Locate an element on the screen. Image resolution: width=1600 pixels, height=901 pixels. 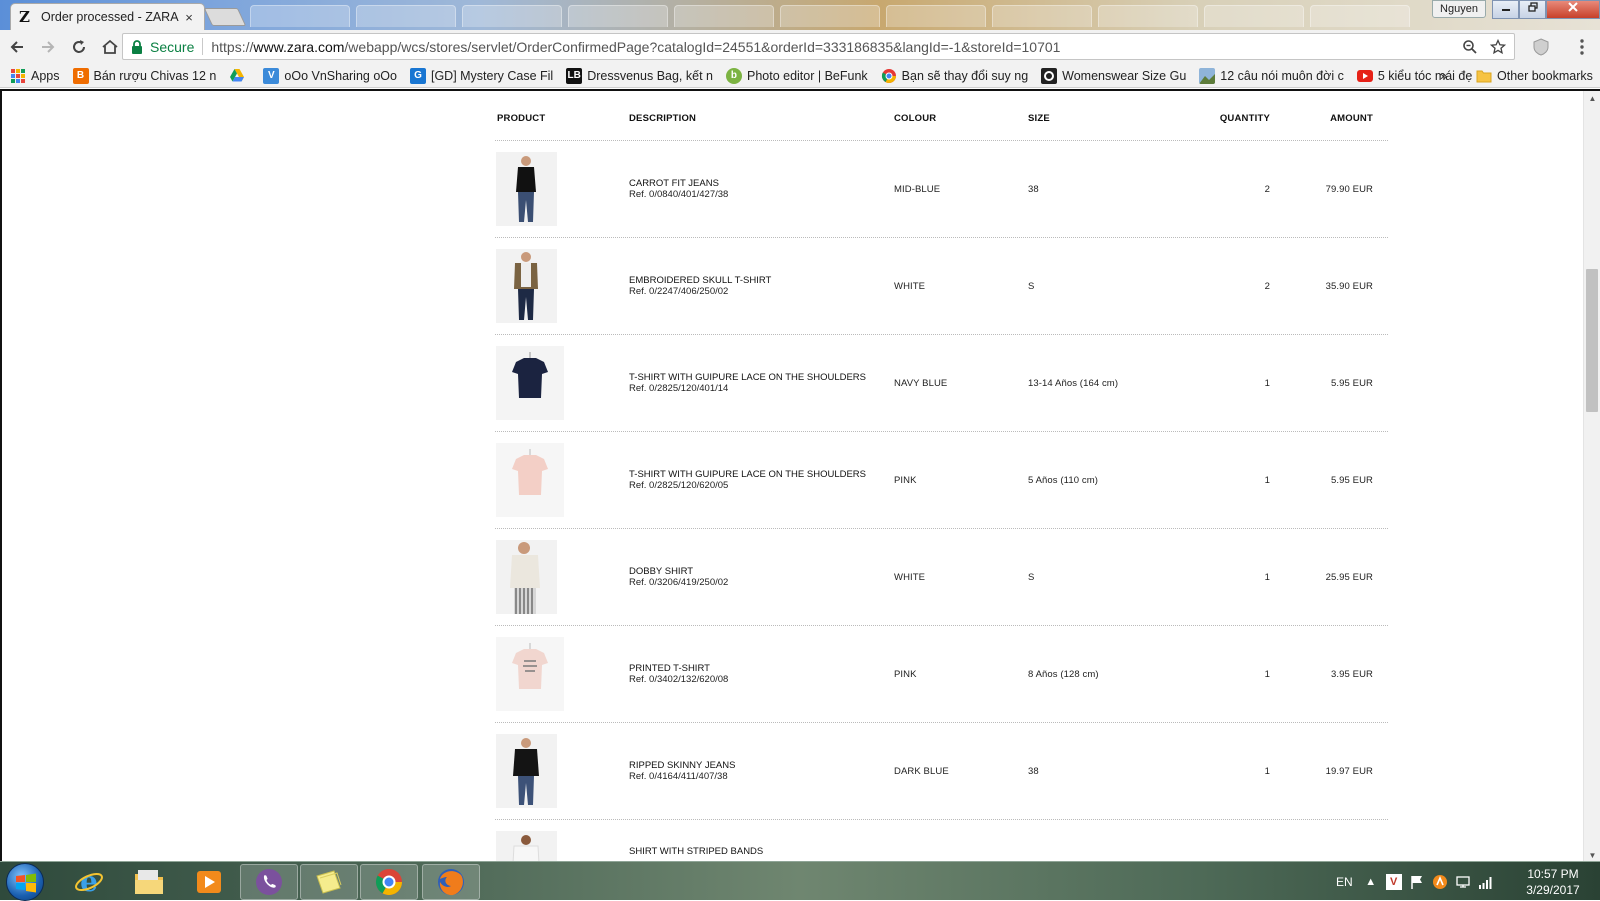
bookmark-item: G [GD] Mystery Case Fil is located at coordinates (481, 75).